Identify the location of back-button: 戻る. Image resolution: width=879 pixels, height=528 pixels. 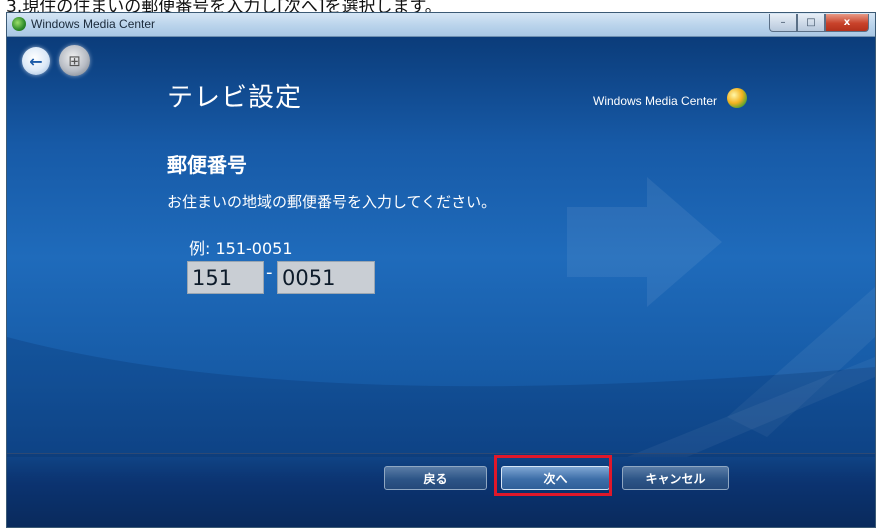
(435, 478).